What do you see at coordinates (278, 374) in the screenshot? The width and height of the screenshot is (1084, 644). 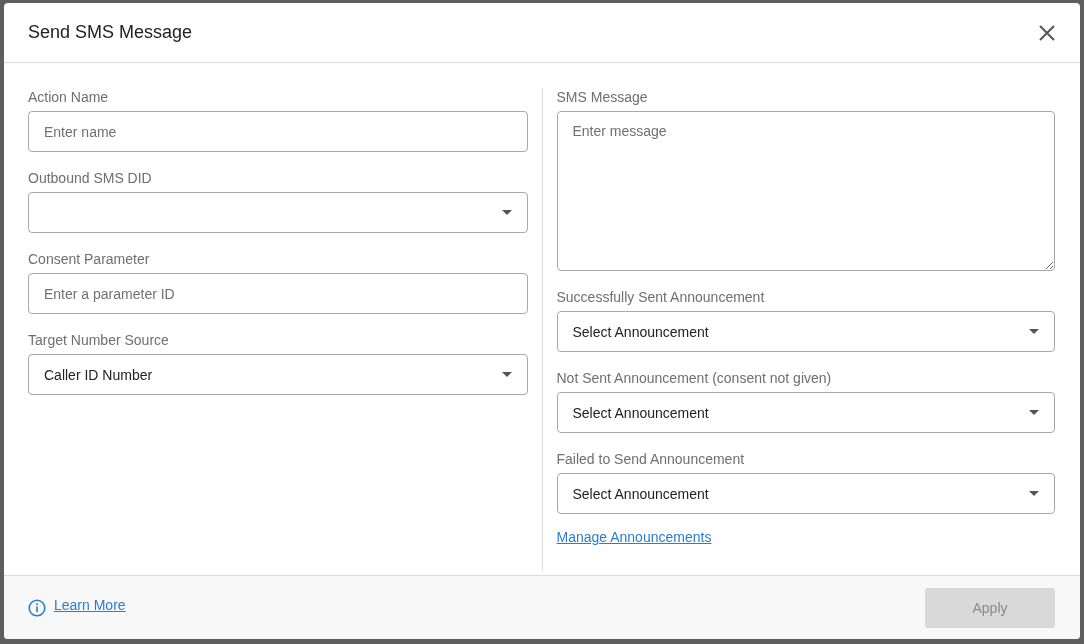 I see `select-dropdown: Caller ID Number` at bounding box center [278, 374].